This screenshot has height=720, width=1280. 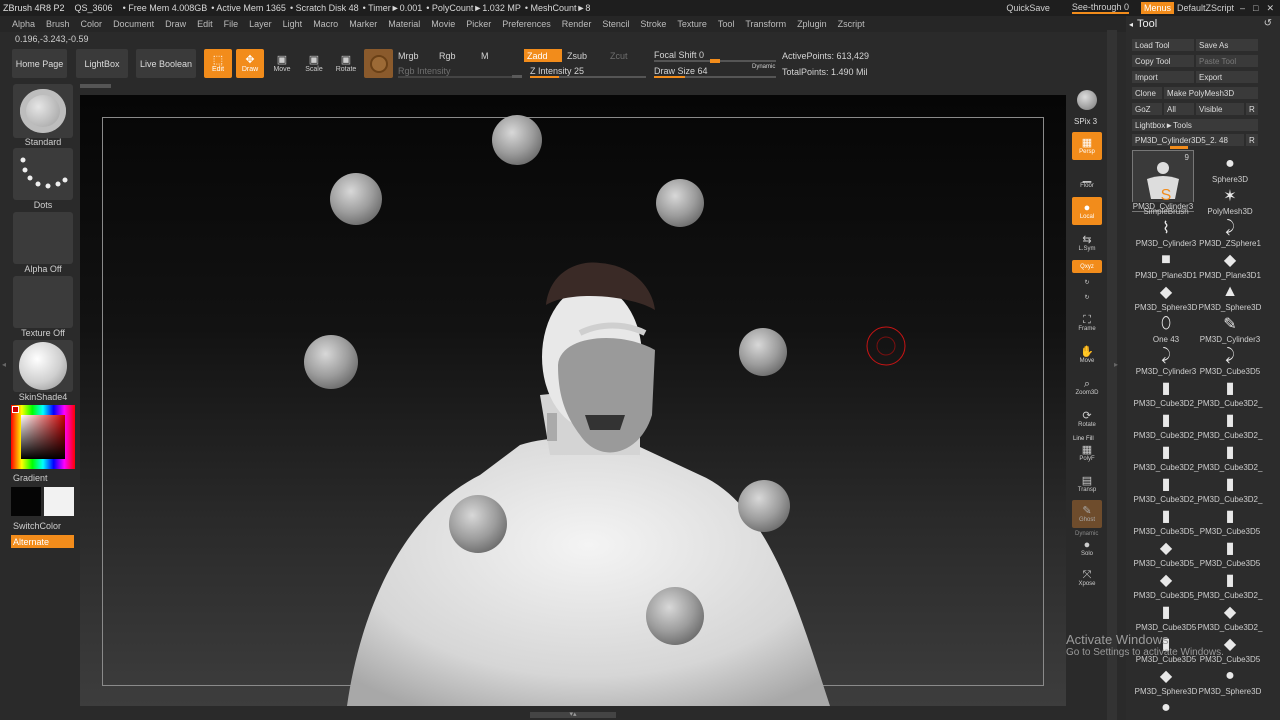 What do you see at coordinates (653, 24) in the screenshot?
I see `menu-stroke: Stroke` at bounding box center [653, 24].